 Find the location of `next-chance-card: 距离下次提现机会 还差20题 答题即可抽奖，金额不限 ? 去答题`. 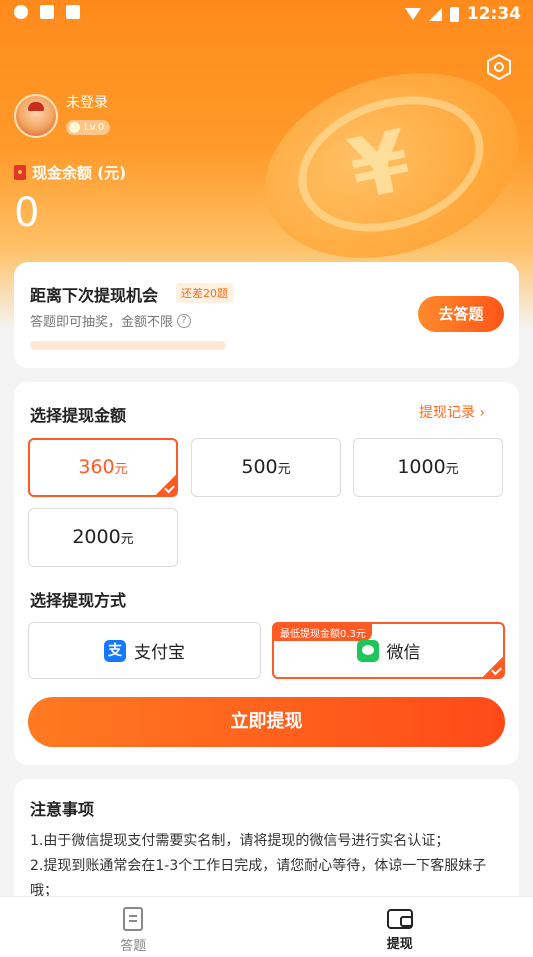

next-chance-card: 距离下次提现机会 还差20题 答题即可抽奖，金额不限 ? 去答题 is located at coordinates (266, 315).